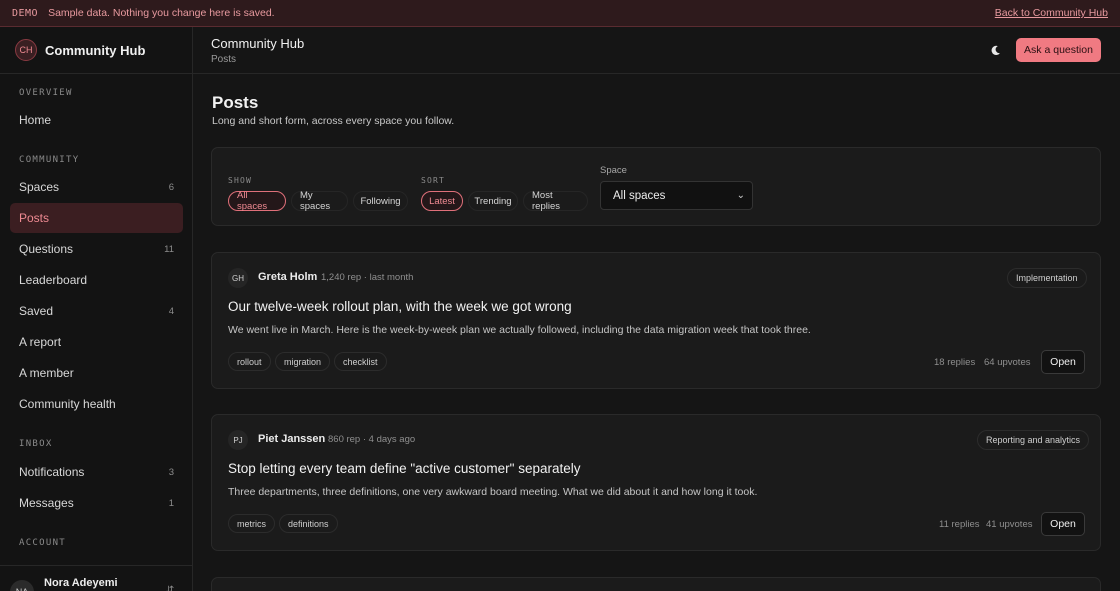 Image resolution: width=1120 pixels, height=591 pixels. What do you see at coordinates (46, 249) in the screenshot?
I see `sidebar-item-label: Questions` at bounding box center [46, 249].